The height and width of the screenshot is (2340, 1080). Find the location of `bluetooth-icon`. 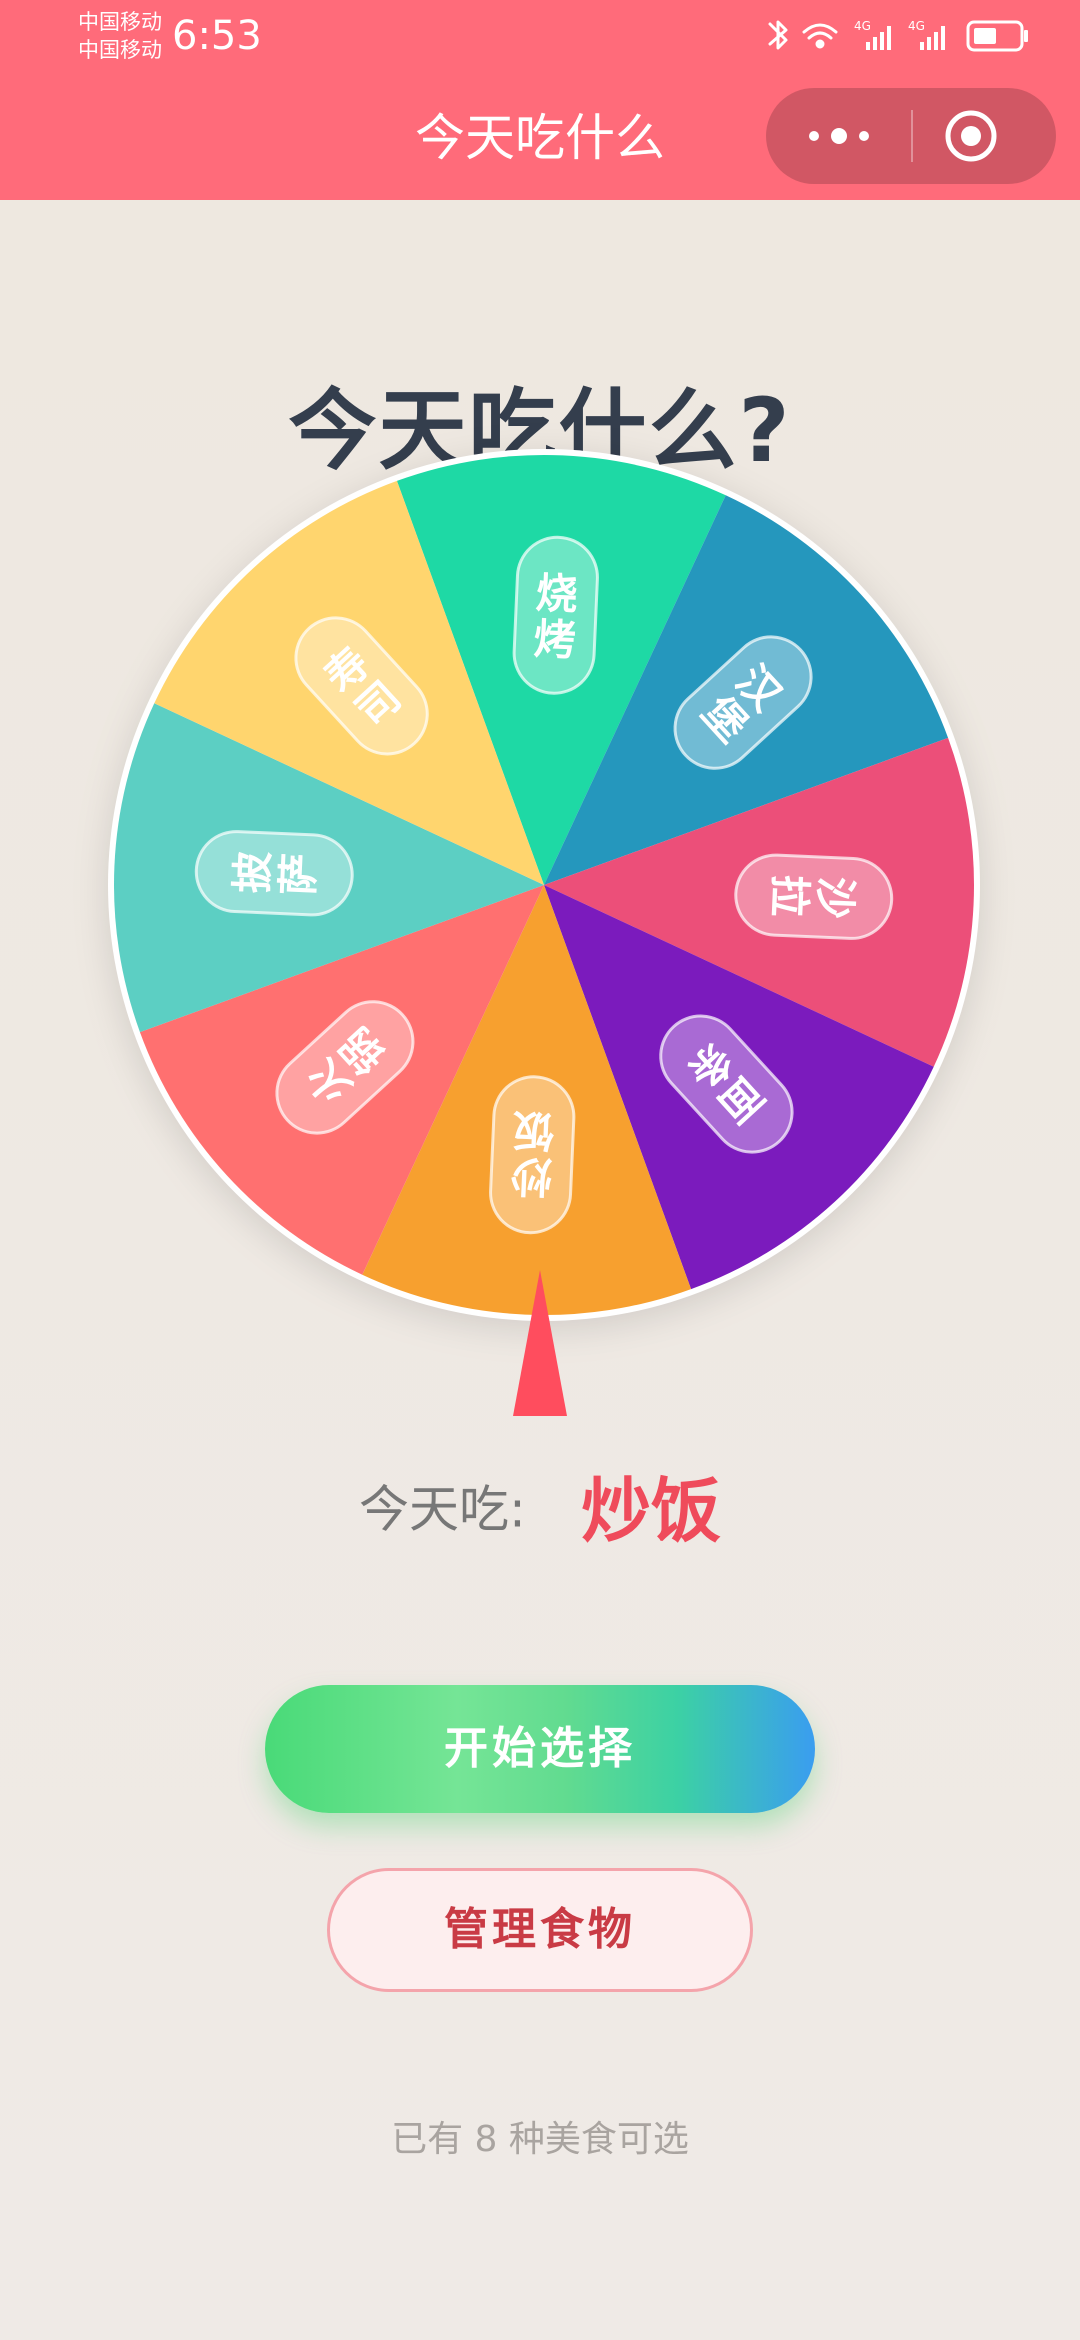

bluetooth-icon is located at coordinates (778, 35).